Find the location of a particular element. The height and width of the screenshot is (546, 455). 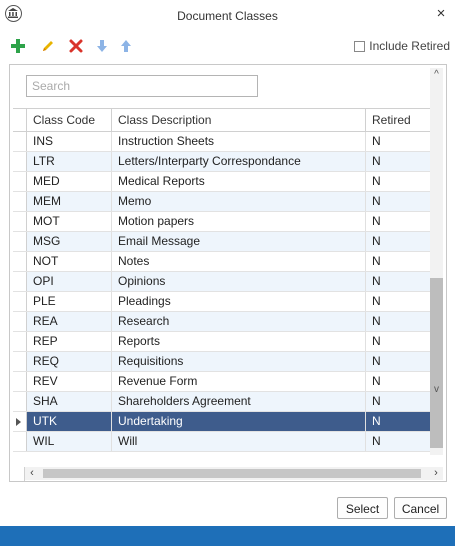

cell-class-description: Opinions is located at coordinates (239, 281).